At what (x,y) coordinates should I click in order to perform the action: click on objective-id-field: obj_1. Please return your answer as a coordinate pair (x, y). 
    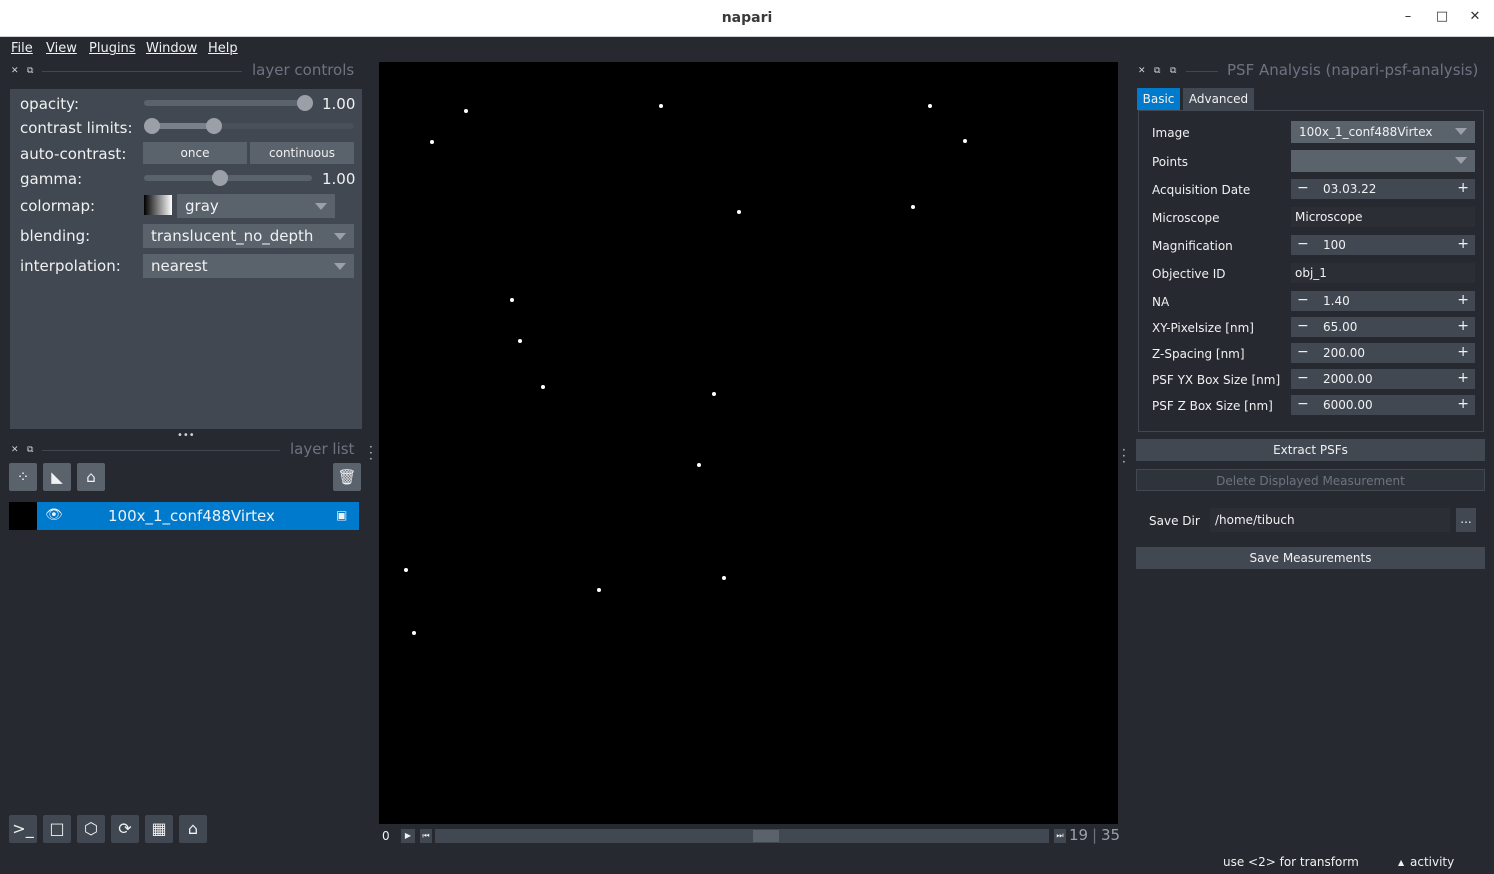
    Looking at the image, I should click on (1383, 273).